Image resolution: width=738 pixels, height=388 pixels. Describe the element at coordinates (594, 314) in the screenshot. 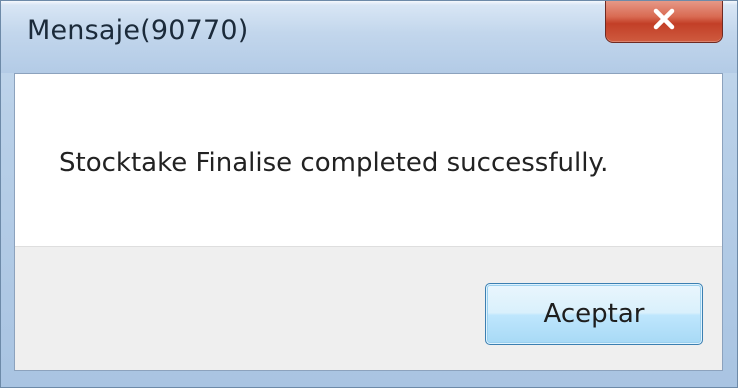

I see `accept-button: Aceptar` at that location.